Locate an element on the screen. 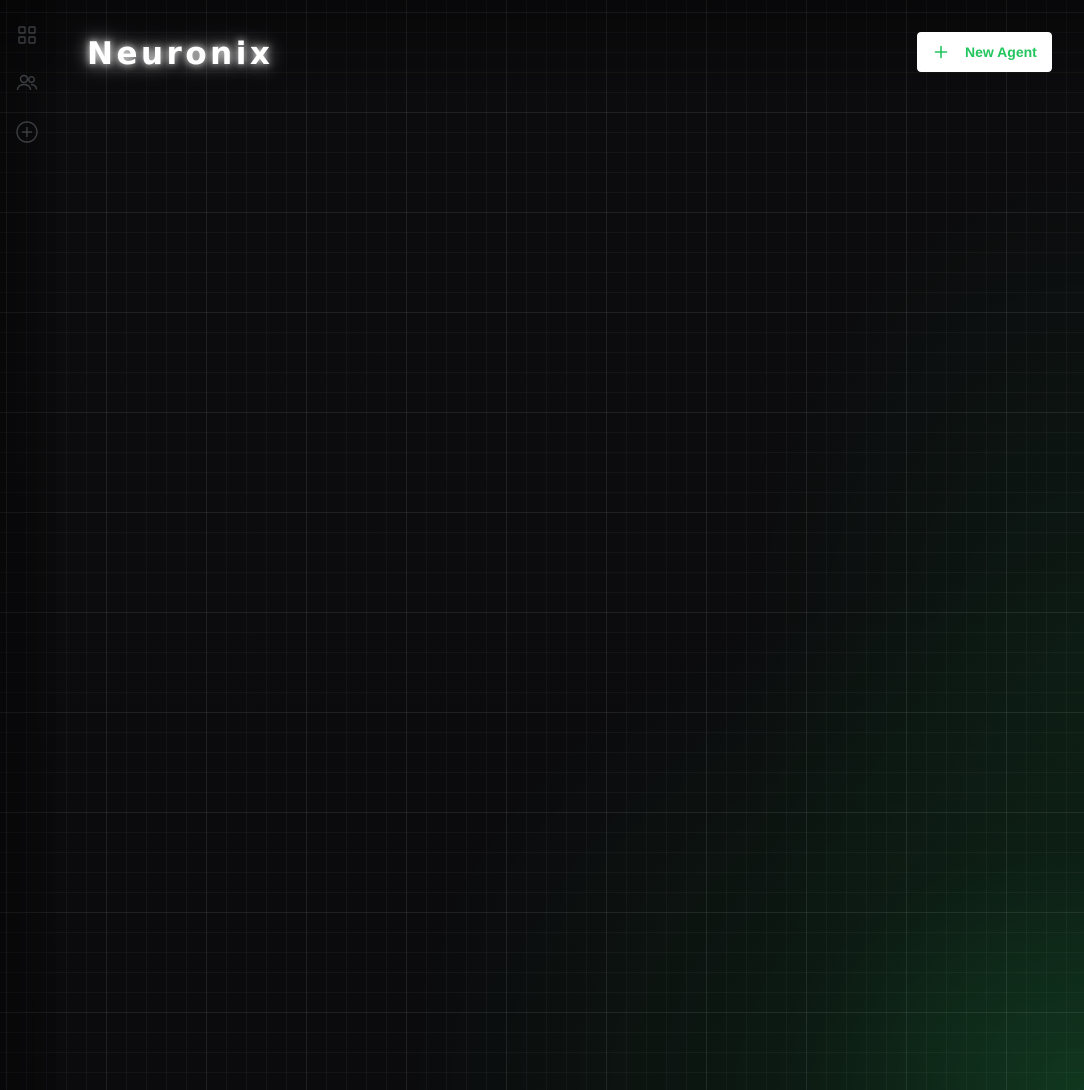 Image resolution: width=1084 pixels, height=1090 pixels. plus-circle-icon is located at coordinates (27, 132).